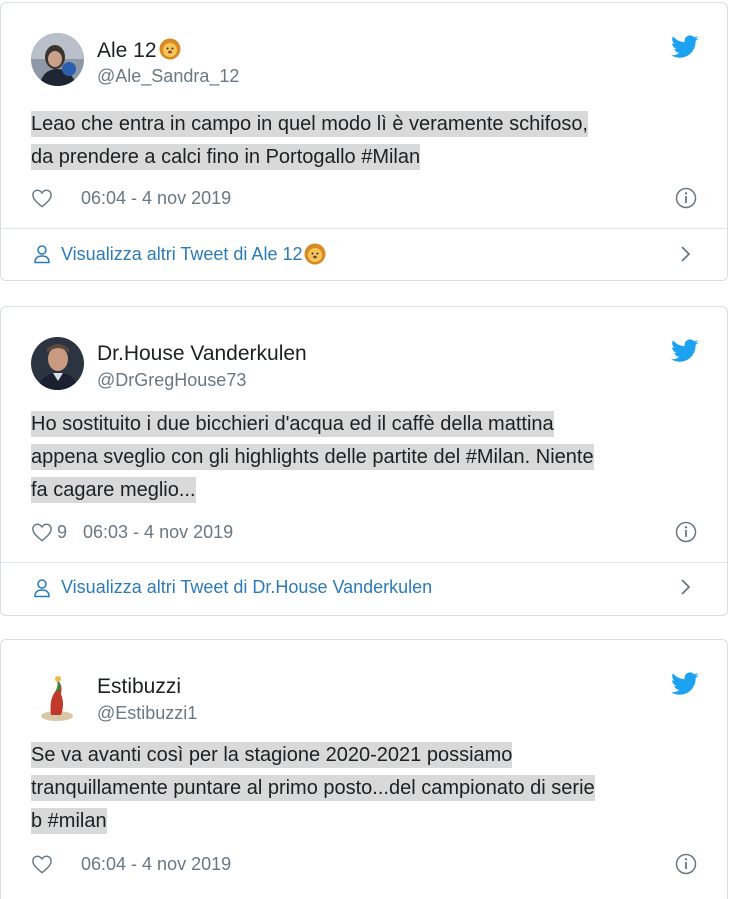 The width and height of the screenshot is (730, 899). I want to click on tweet-text-line: b #milan, so click(69, 821).